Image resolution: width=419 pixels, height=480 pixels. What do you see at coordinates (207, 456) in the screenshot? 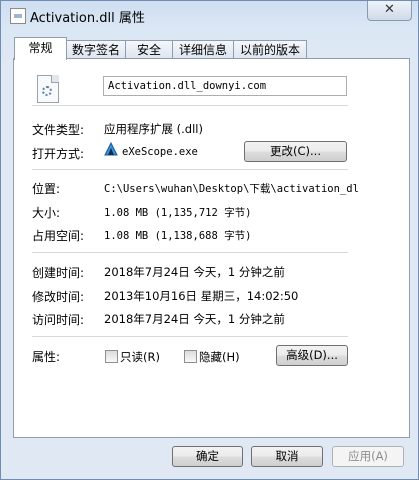
I see `ok-button: 确定` at bounding box center [207, 456].